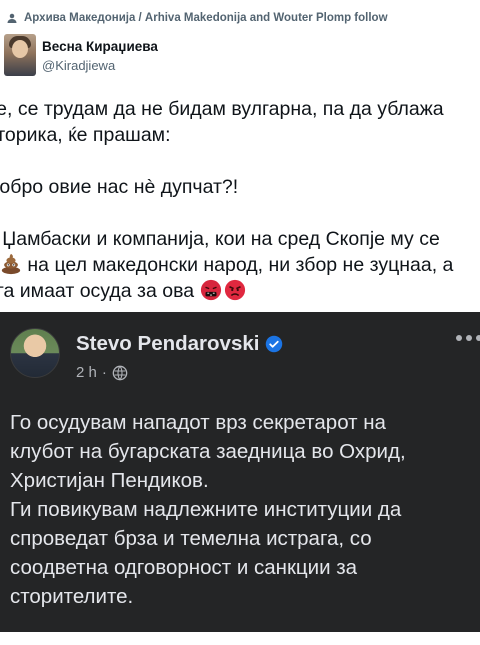 The image size is (480, 645). Describe the element at coordinates (109, 480) in the screenshot. I see `fb-text-line: Христијан Пендиков.` at that location.